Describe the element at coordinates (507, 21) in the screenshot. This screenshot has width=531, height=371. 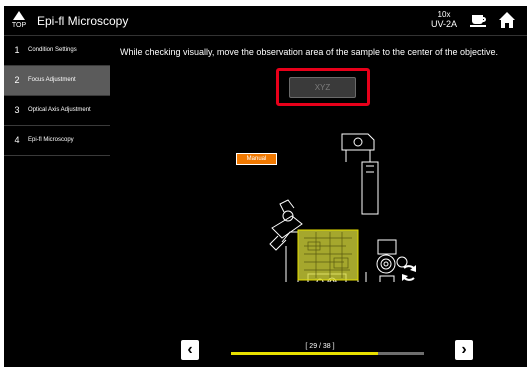
I see `home-icon` at that location.